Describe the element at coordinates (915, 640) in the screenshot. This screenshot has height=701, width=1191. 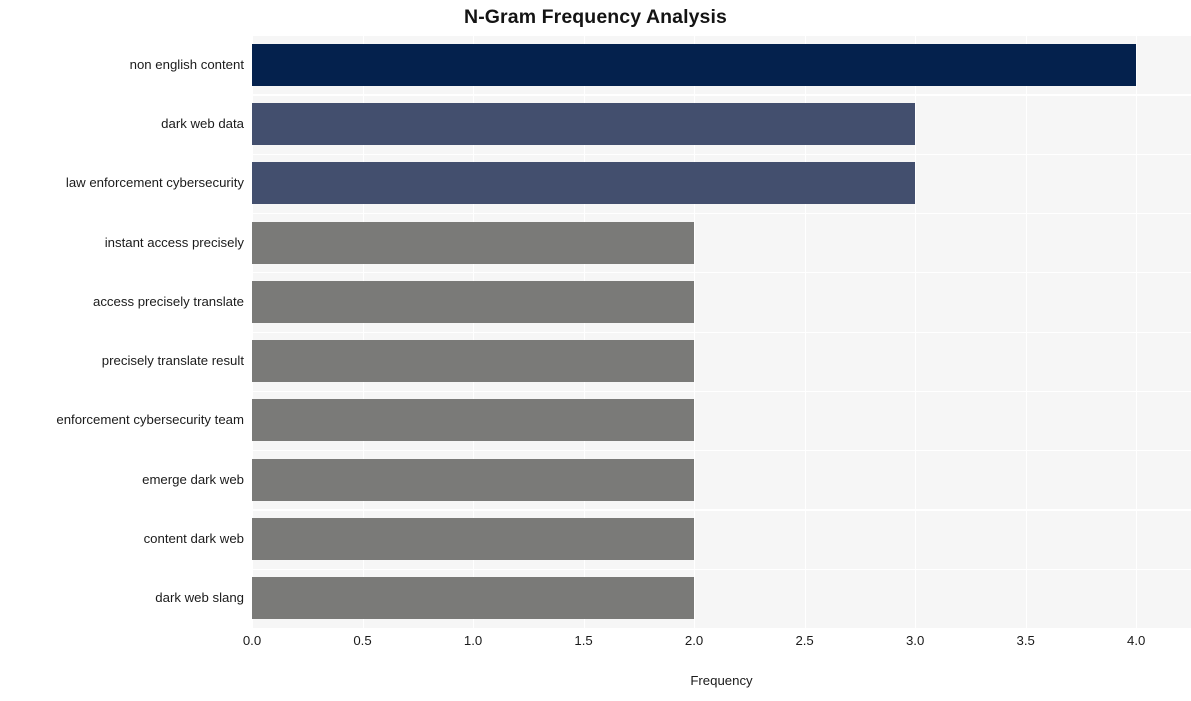
I see `x-axis-tick-label: 3.0` at that location.